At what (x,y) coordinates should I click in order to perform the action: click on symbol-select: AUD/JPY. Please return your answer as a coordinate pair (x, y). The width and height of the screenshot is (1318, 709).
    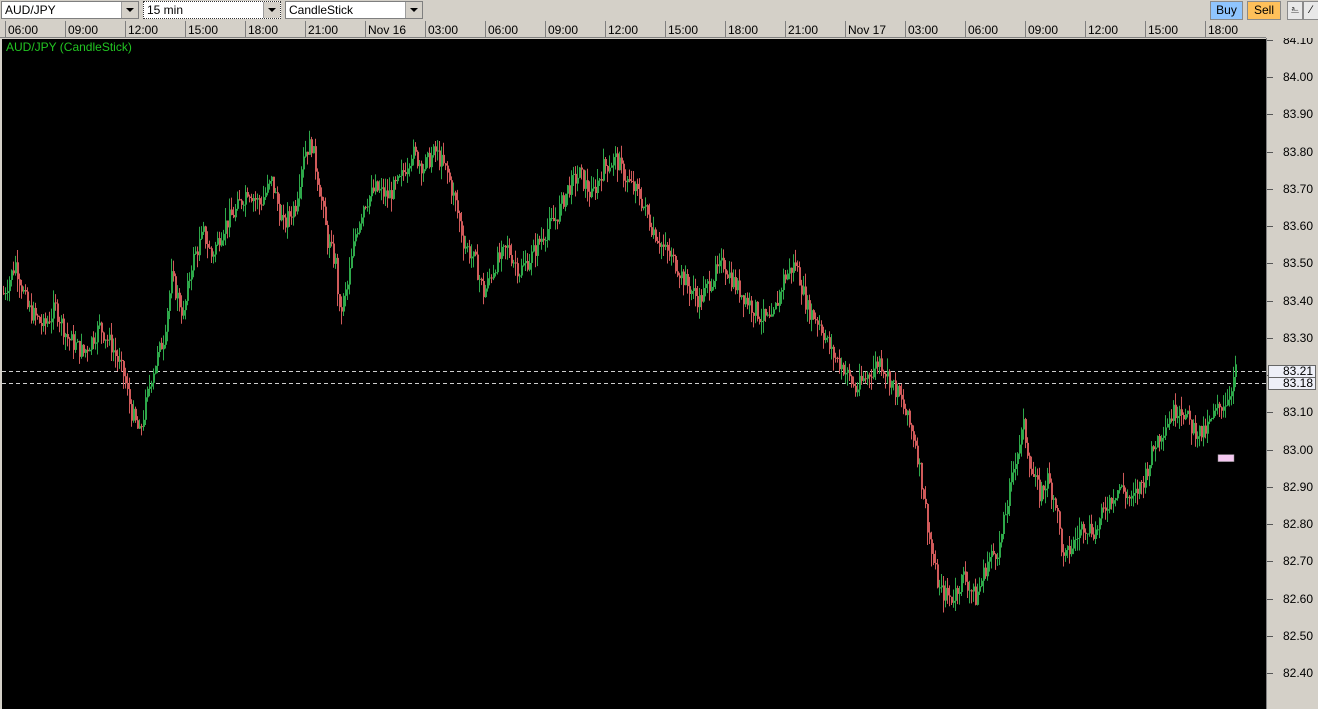
    Looking at the image, I should click on (70, 10).